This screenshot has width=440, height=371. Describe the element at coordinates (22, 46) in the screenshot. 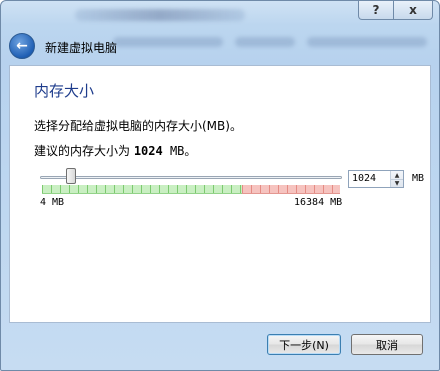

I see `back-arrow-icon: ←` at that location.